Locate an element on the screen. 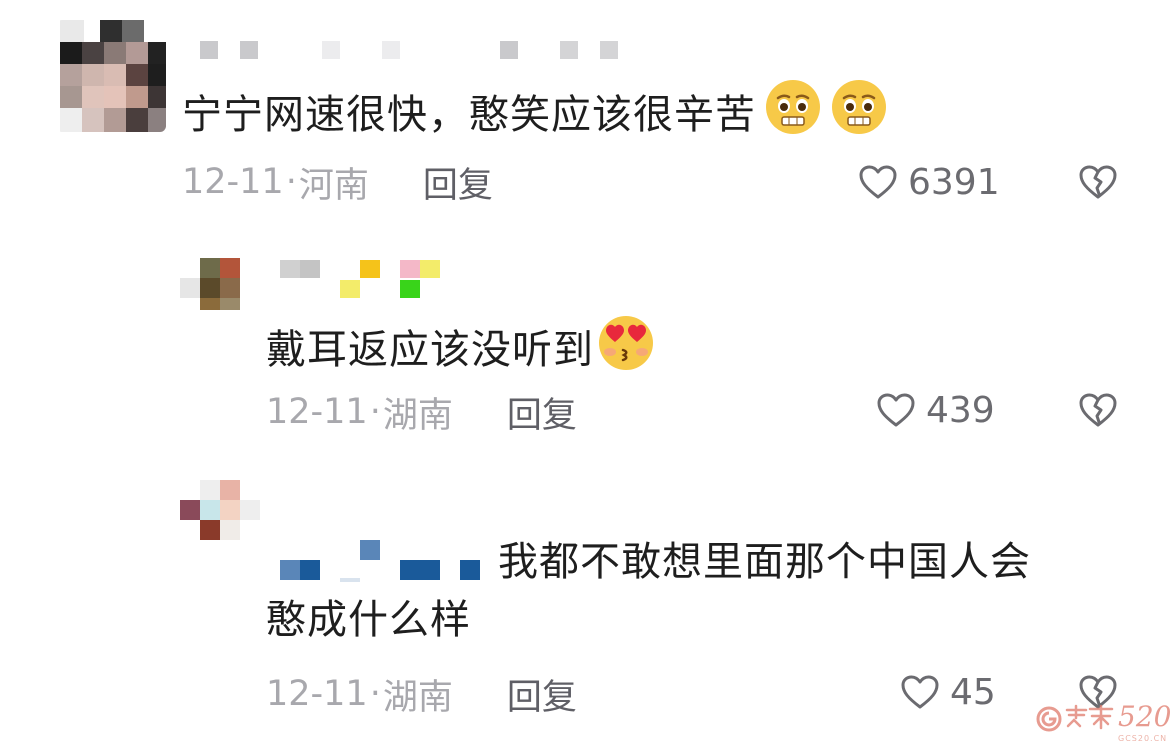 The image size is (1170, 746). comment-text: 戴耳返应该没听到 is located at coordinates (461, 349).